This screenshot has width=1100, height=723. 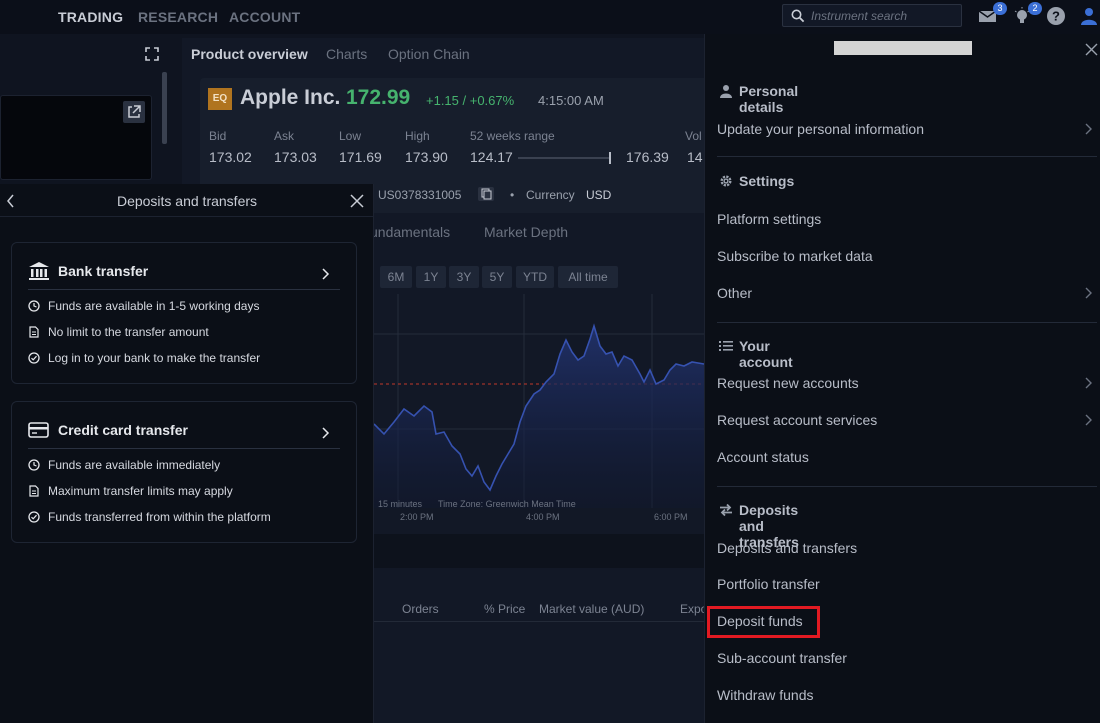 What do you see at coordinates (992, 14) in the screenshot?
I see `messages-button: 3` at bounding box center [992, 14].